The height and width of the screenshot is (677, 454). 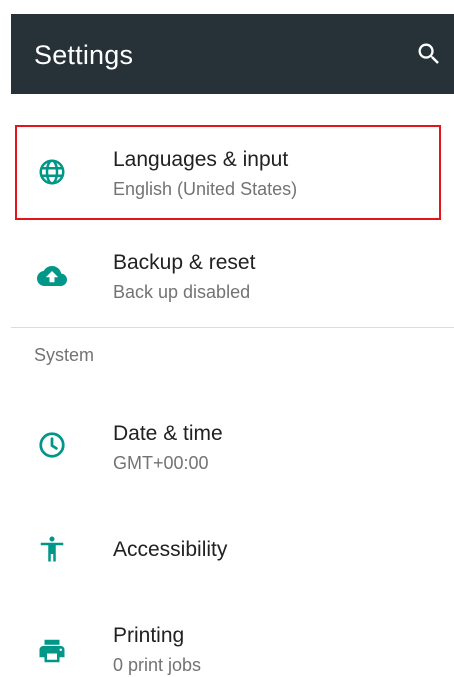 What do you see at coordinates (232, 327) in the screenshot?
I see `section-divider` at bounding box center [232, 327].